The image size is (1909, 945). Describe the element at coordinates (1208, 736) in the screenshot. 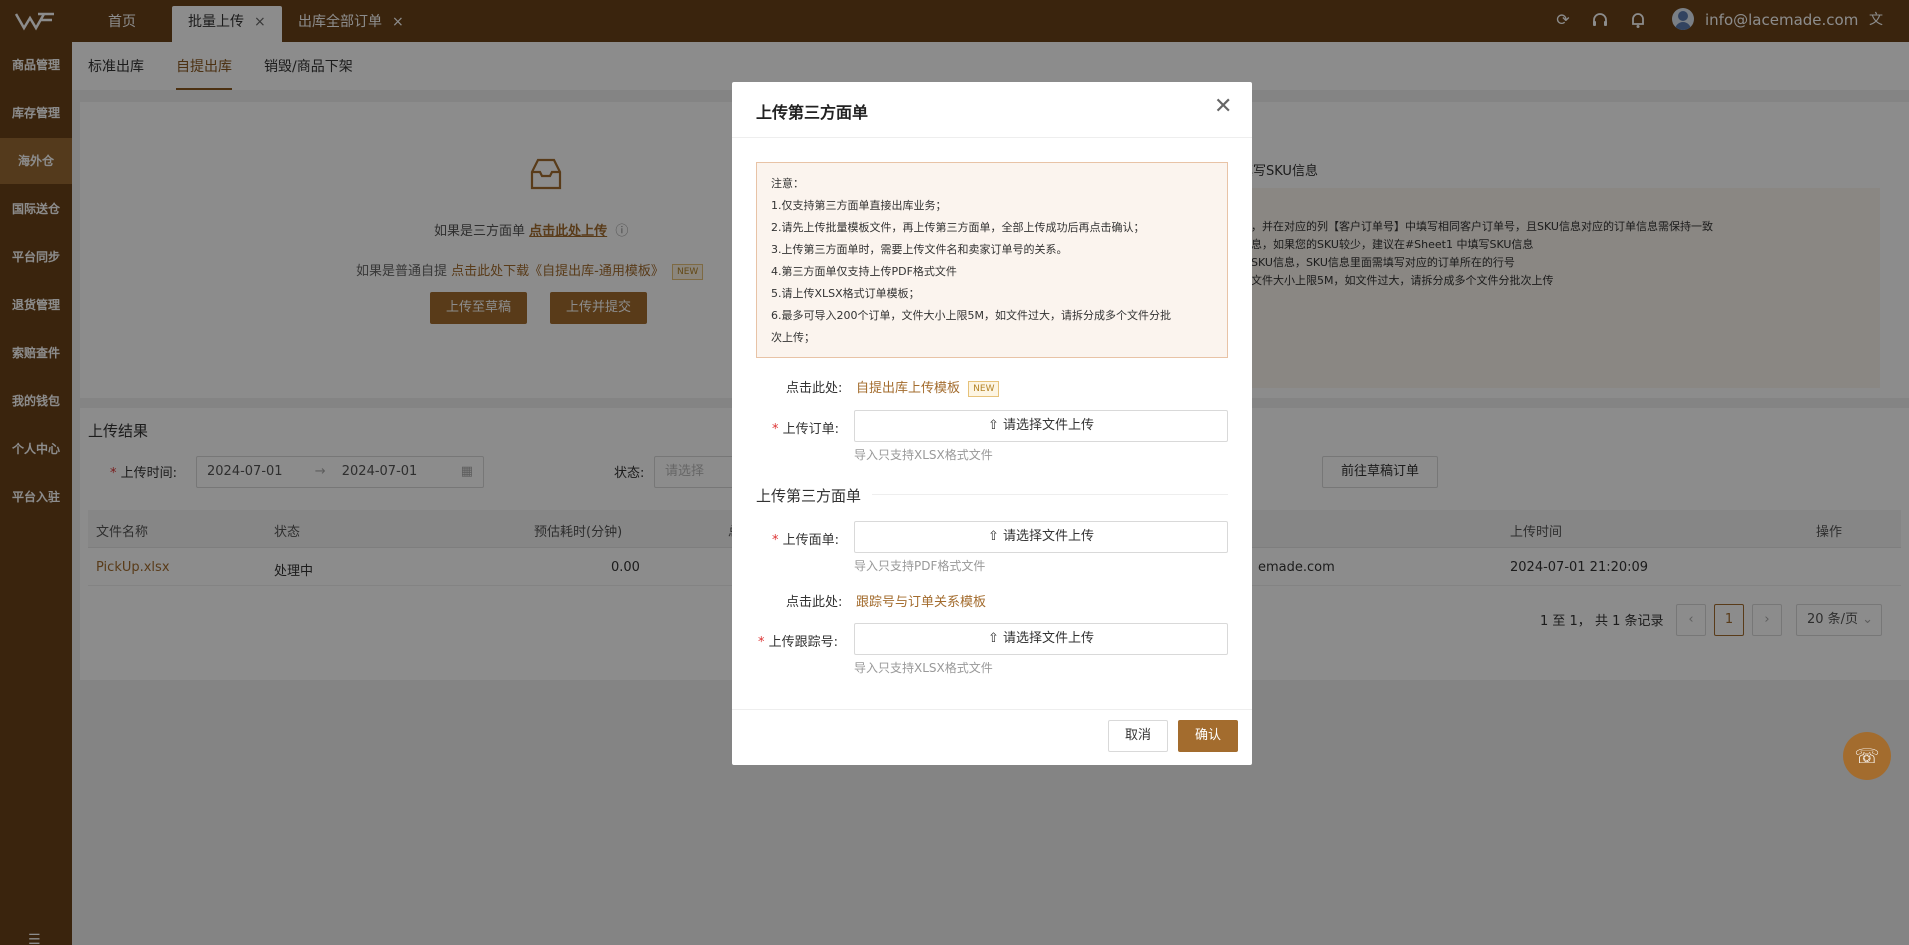

I see `confirm-button: 确认` at that location.